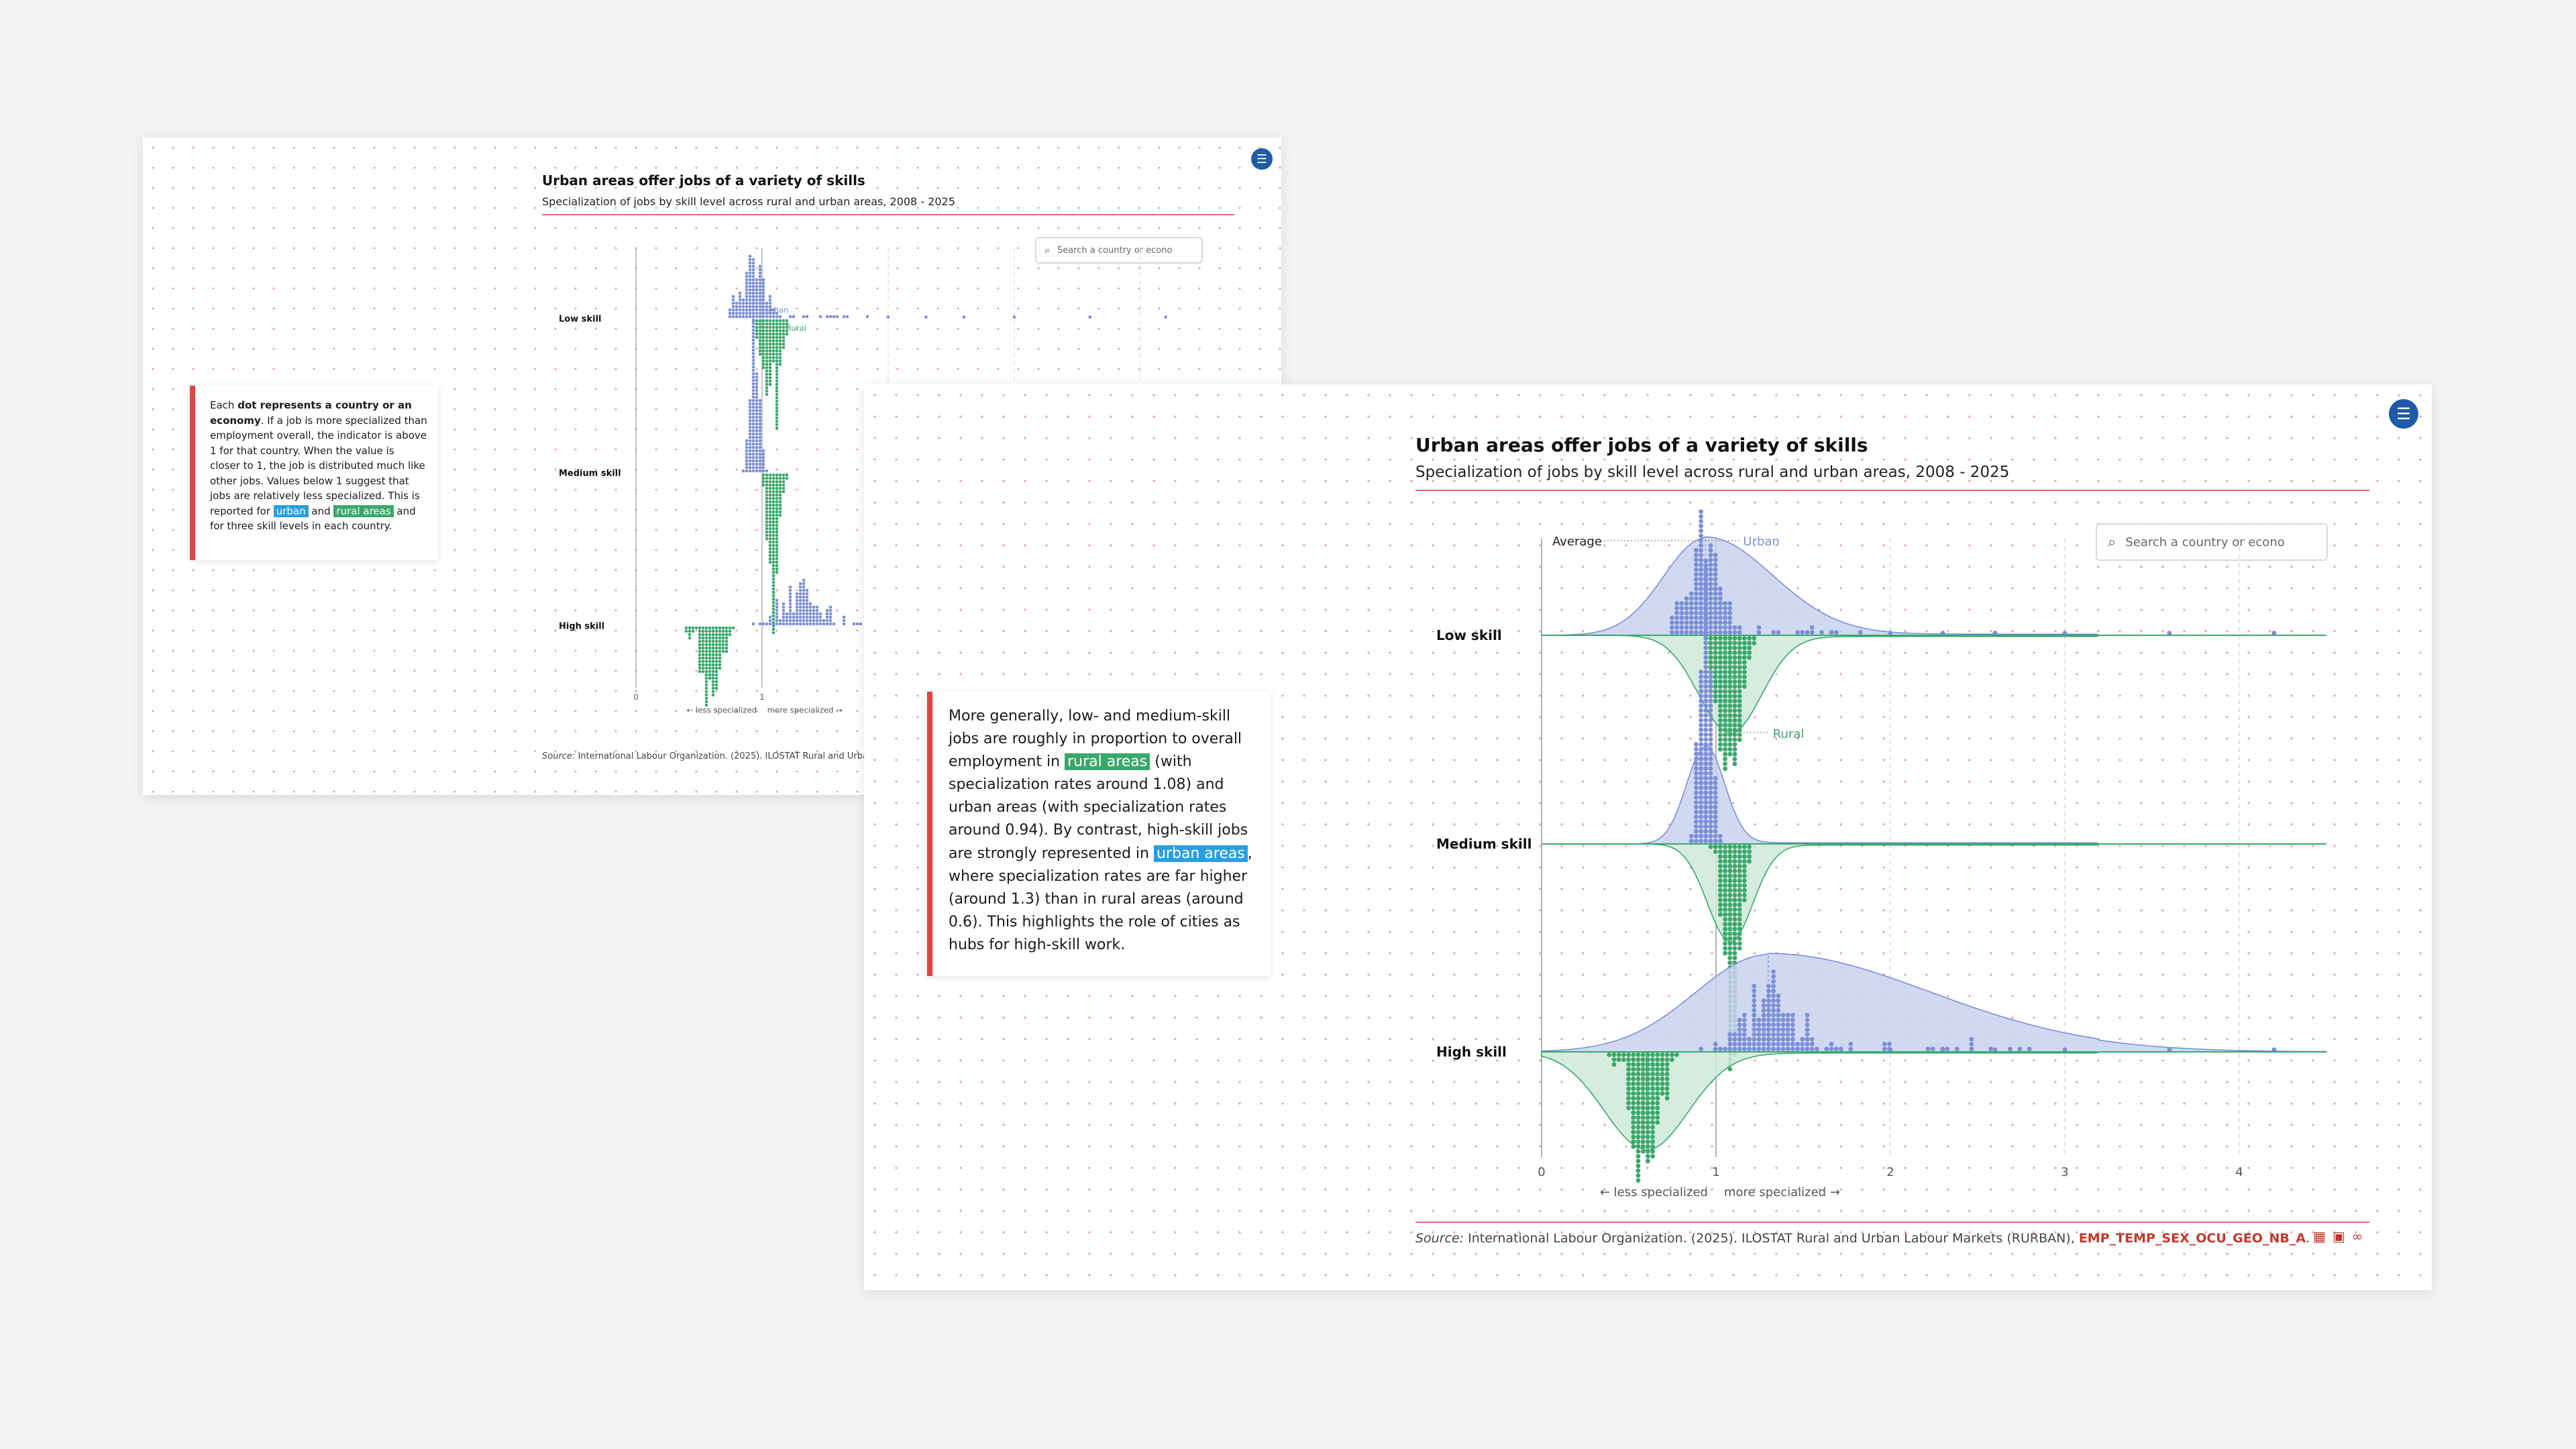 The height and width of the screenshot is (1449, 2576). Describe the element at coordinates (2357, 1236) in the screenshot. I see `link-icon: ∞` at that location.